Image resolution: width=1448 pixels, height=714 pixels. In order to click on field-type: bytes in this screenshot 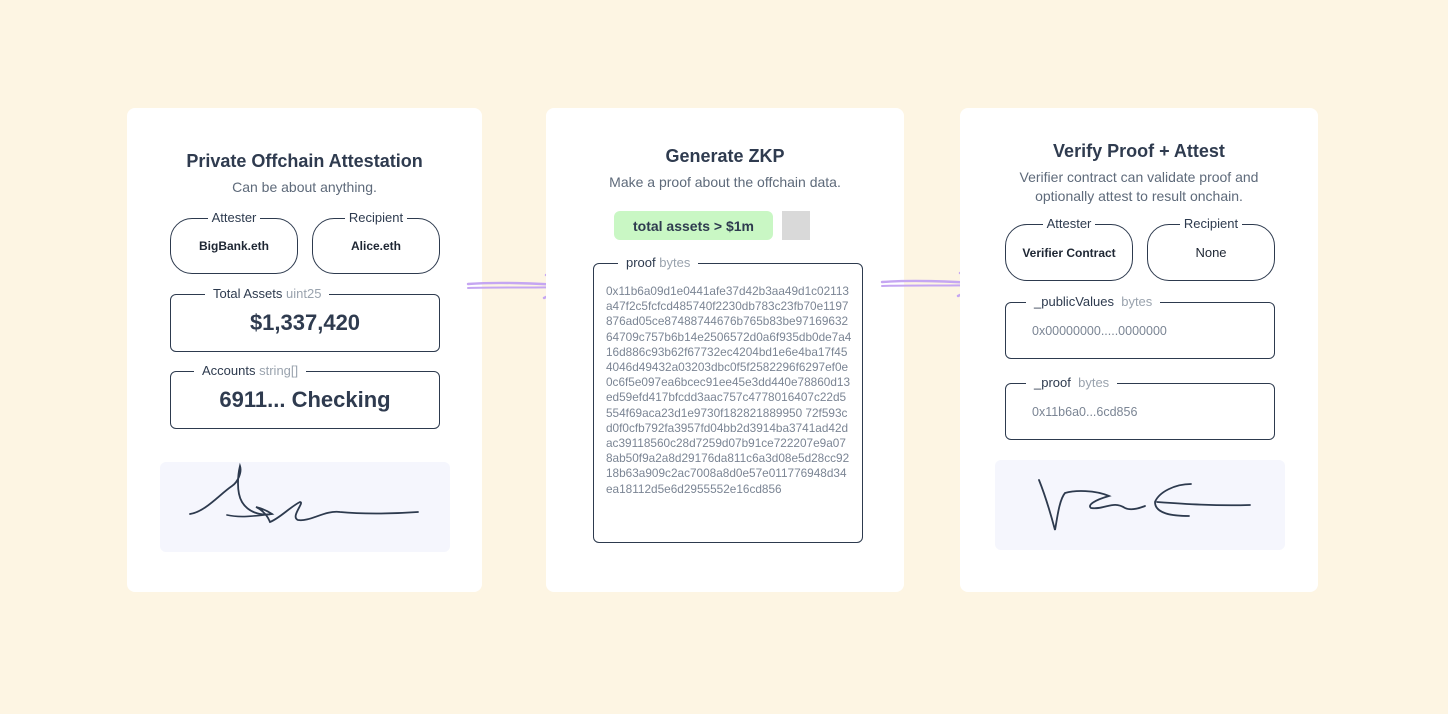, I will do `click(675, 262)`.